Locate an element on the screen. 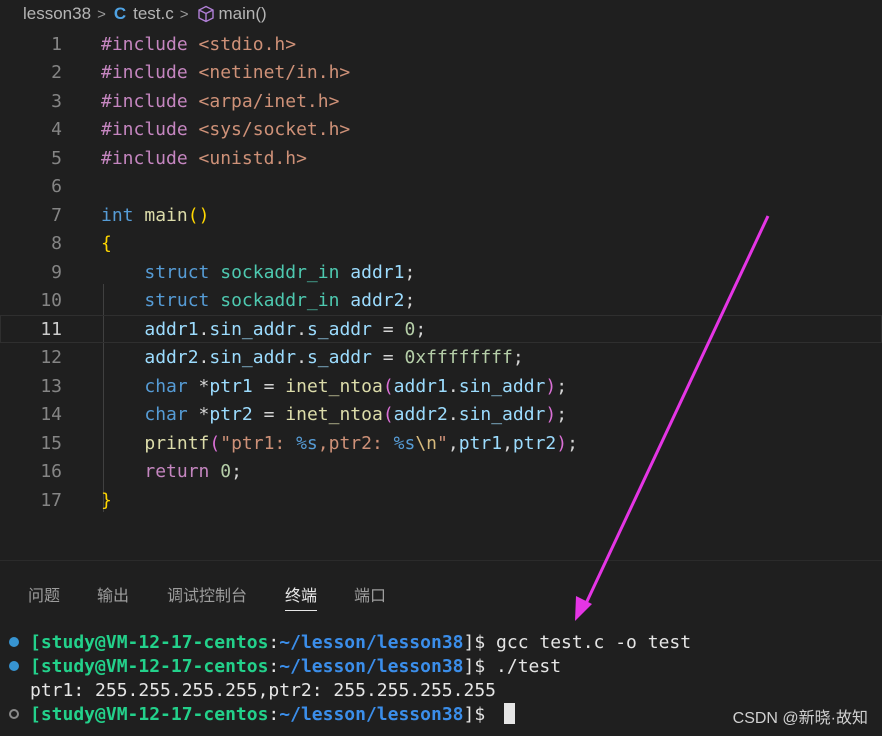 Image resolution: width=882 pixels, height=736 pixels. watermark: CSDN @新晓·故知 is located at coordinates (800, 718).